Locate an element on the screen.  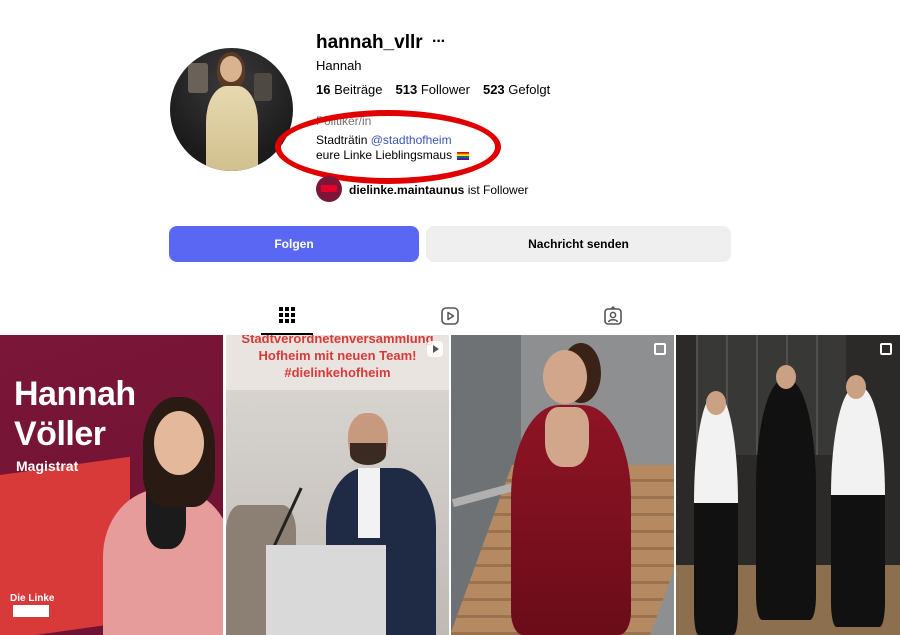
post-headline-line: Stadtverordnetenversammlung is located at coordinates (337, 340).